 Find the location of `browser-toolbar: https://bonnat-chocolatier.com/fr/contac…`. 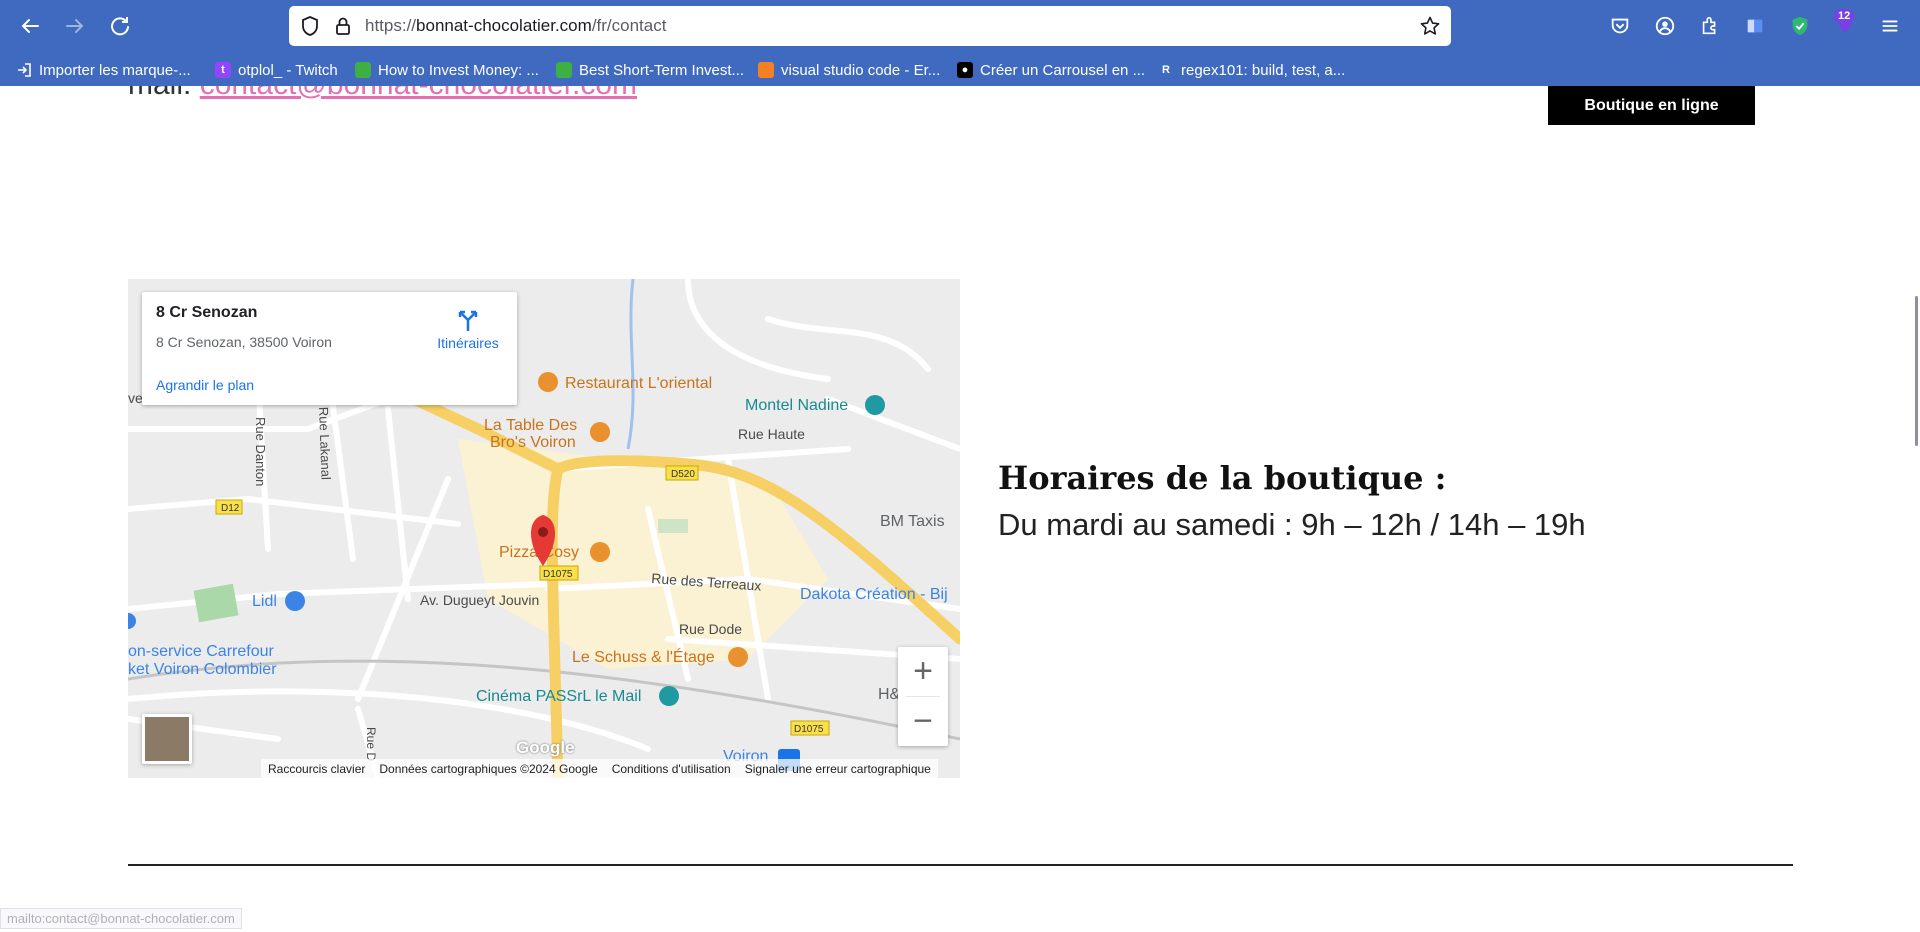

browser-toolbar: https://bonnat-chocolatier.com/fr/contac… is located at coordinates (960, 43).